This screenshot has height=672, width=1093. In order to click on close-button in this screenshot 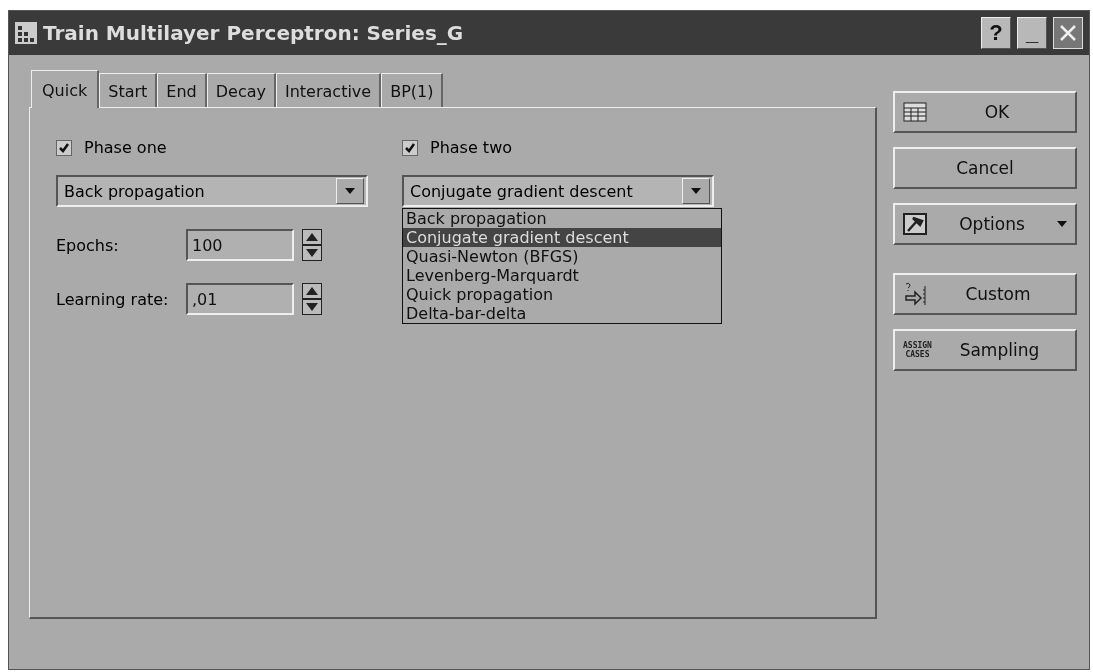, I will do `click(1068, 33)`.